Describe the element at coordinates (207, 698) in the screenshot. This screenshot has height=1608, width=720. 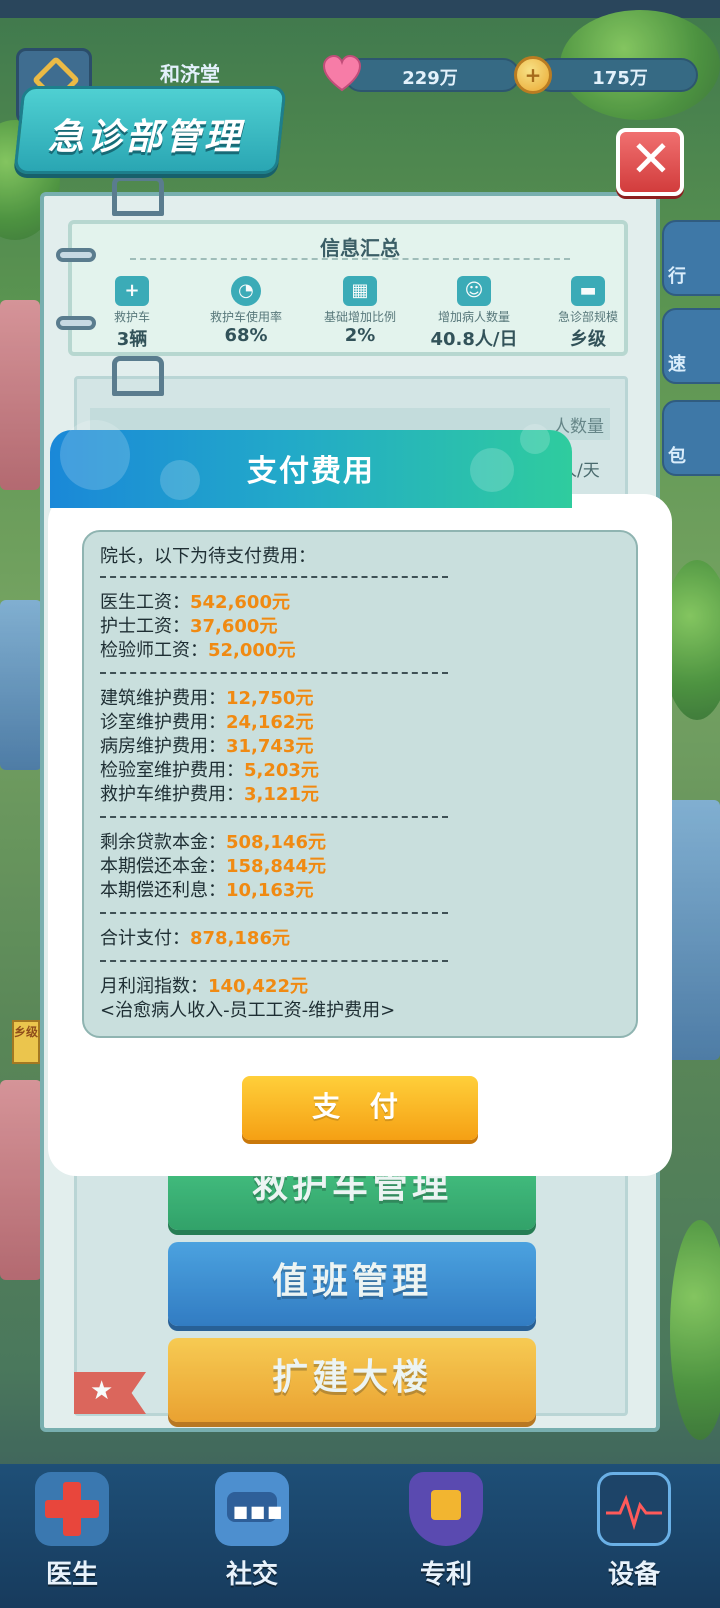
I see `bill-item: 建筑维护费用：12,750元` at that location.